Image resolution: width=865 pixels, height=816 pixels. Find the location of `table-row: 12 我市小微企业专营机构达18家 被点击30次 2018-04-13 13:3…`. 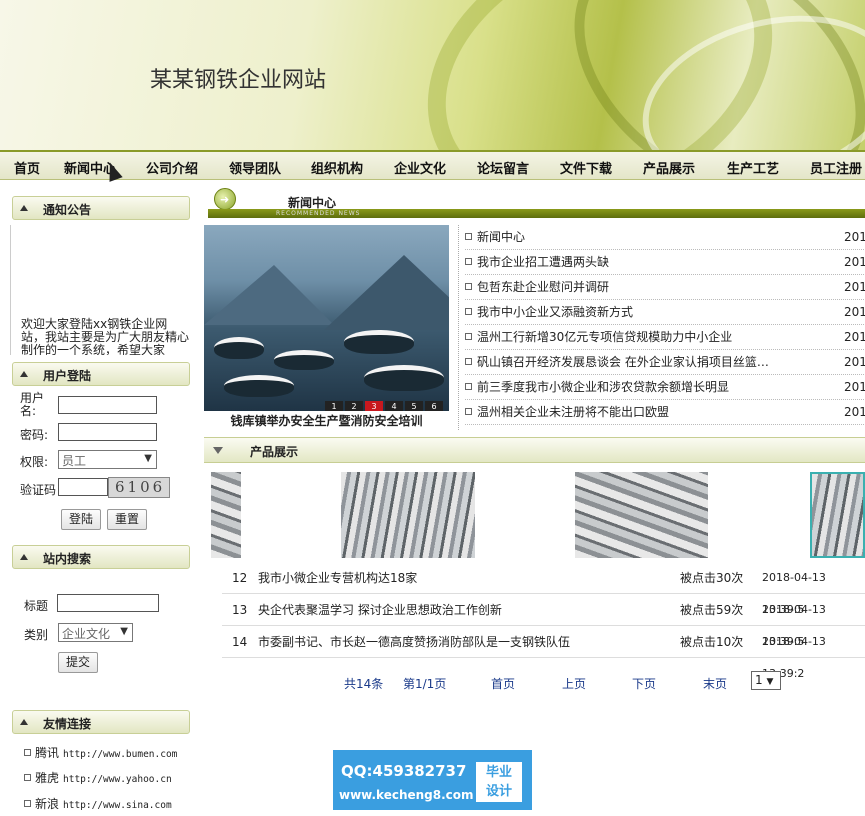

table-row: 12 我市小微企业专营机构达18家 被点击30次 2018-04-13 13:3… is located at coordinates (543, 589).